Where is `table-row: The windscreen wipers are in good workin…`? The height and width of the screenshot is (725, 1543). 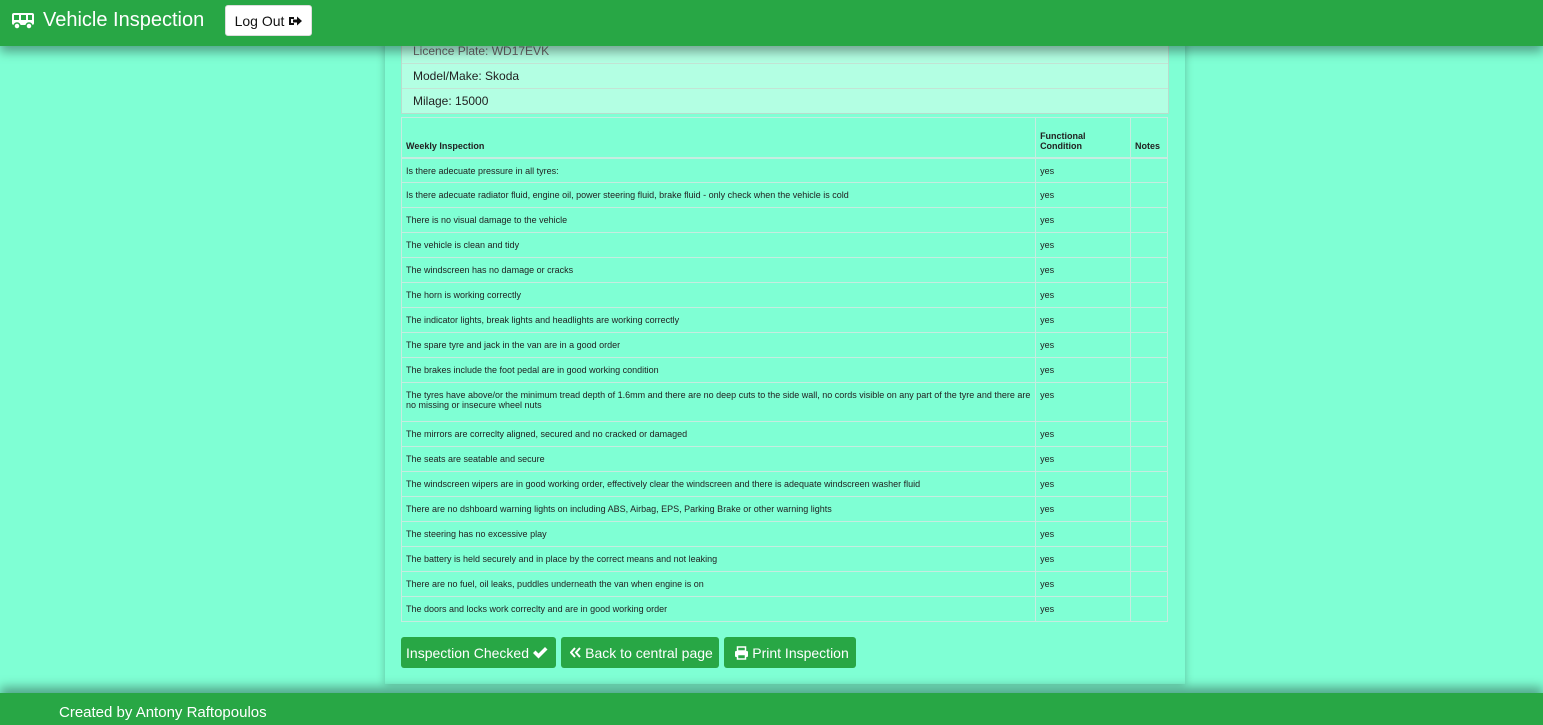 table-row: The windscreen wipers are in good workin… is located at coordinates (784, 484).